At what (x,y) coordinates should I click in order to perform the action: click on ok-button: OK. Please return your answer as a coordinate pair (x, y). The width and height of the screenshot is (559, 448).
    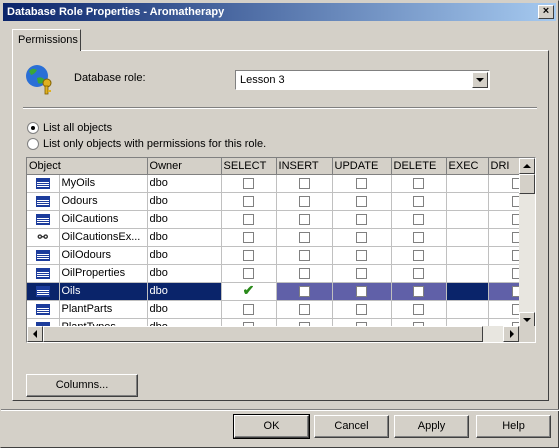
    Looking at the image, I should click on (271, 426).